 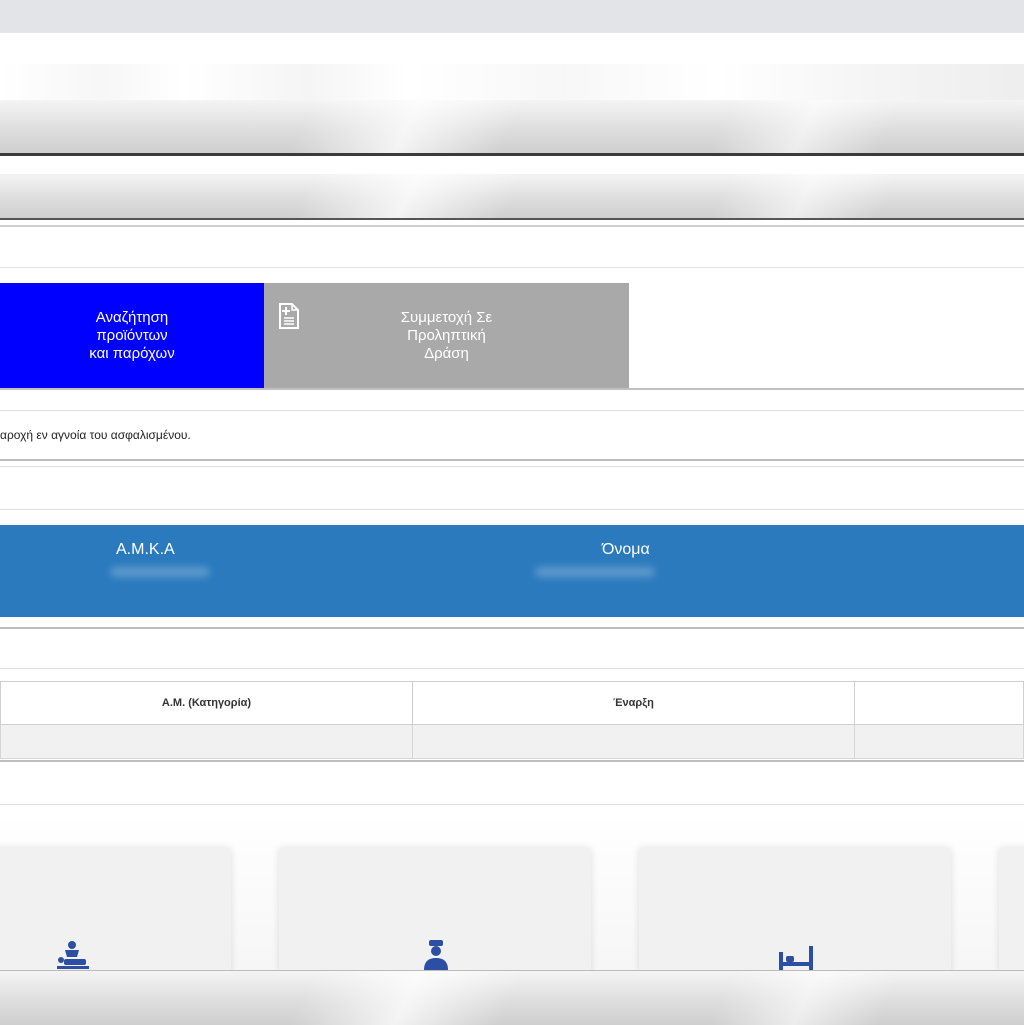 What do you see at coordinates (512, 571) in the screenshot?
I see `insured-info-panel: Α.Μ.Κ.Α Όνομα` at bounding box center [512, 571].